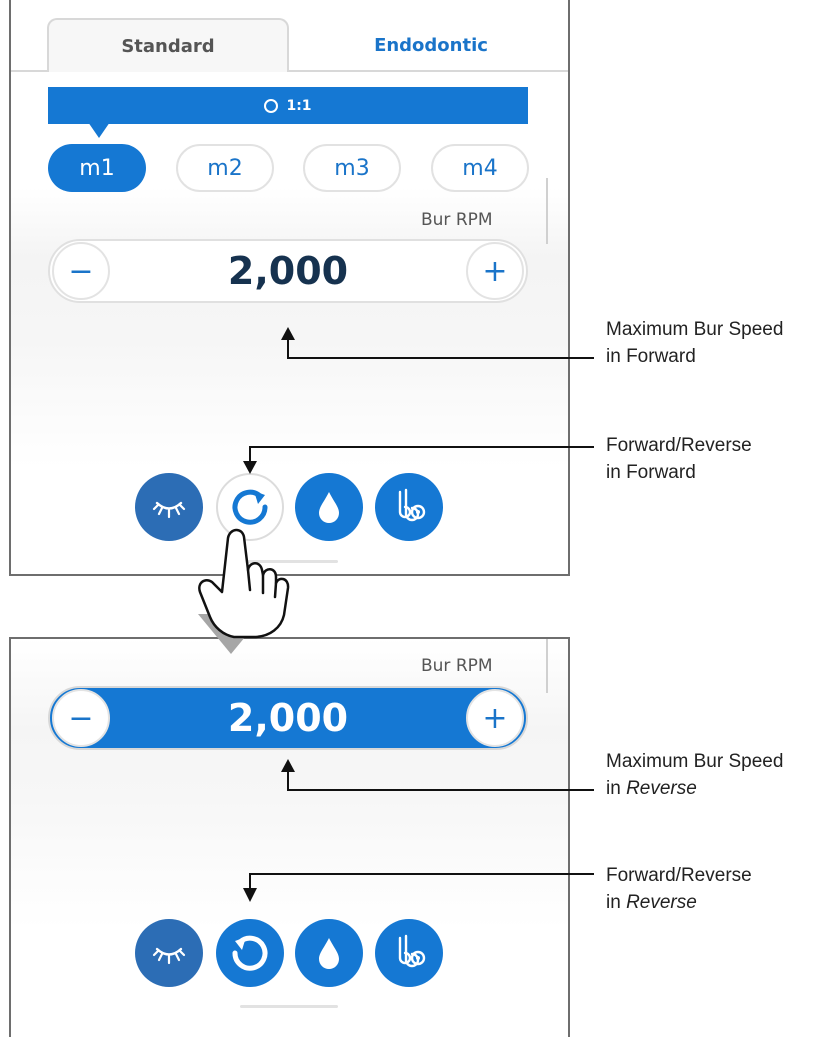 The image size is (818, 1037). Describe the element at coordinates (97, 168) in the screenshot. I see `mode-button-m1: m1` at that location.